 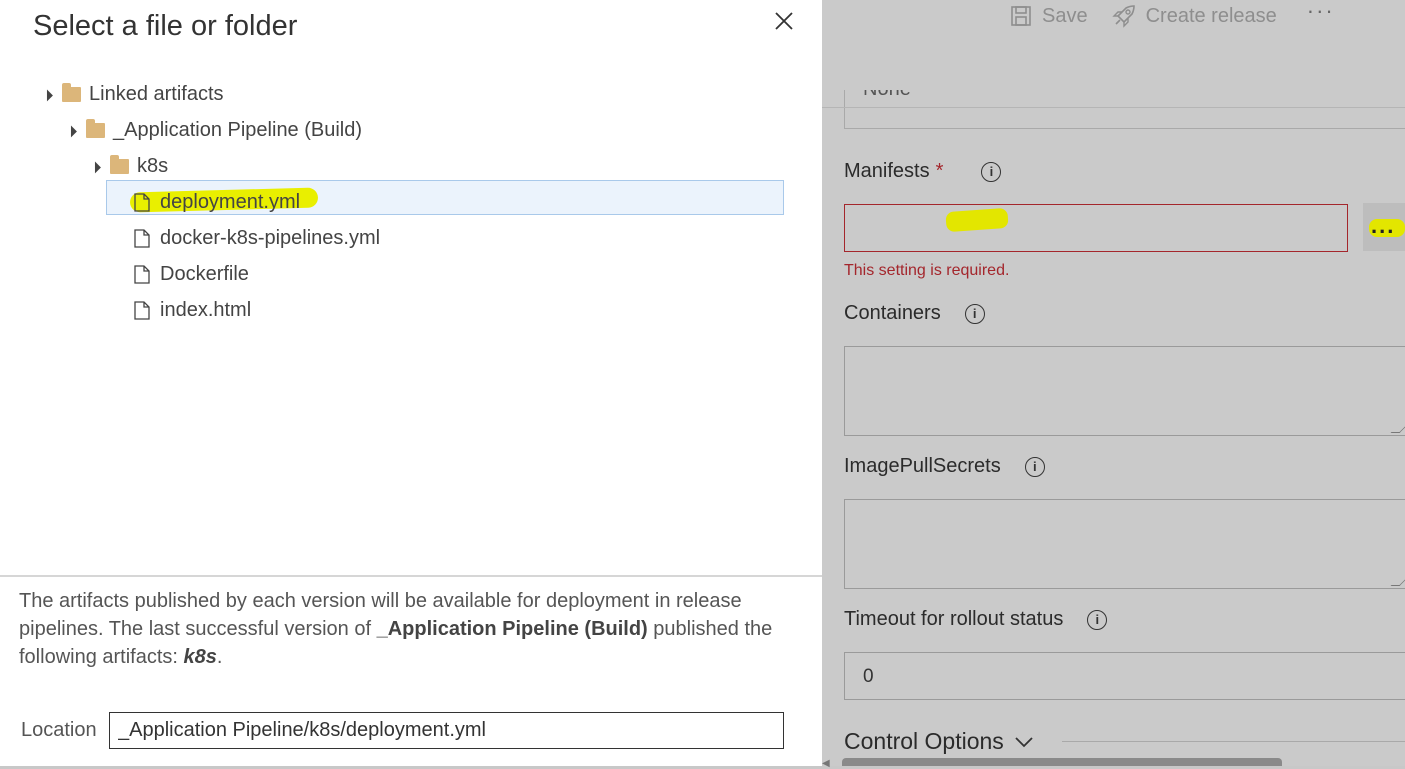 What do you see at coordinates (926, 271) in the screenshot?
I see `manifests-error: This setting is required.` at bounding box center [926, 271].